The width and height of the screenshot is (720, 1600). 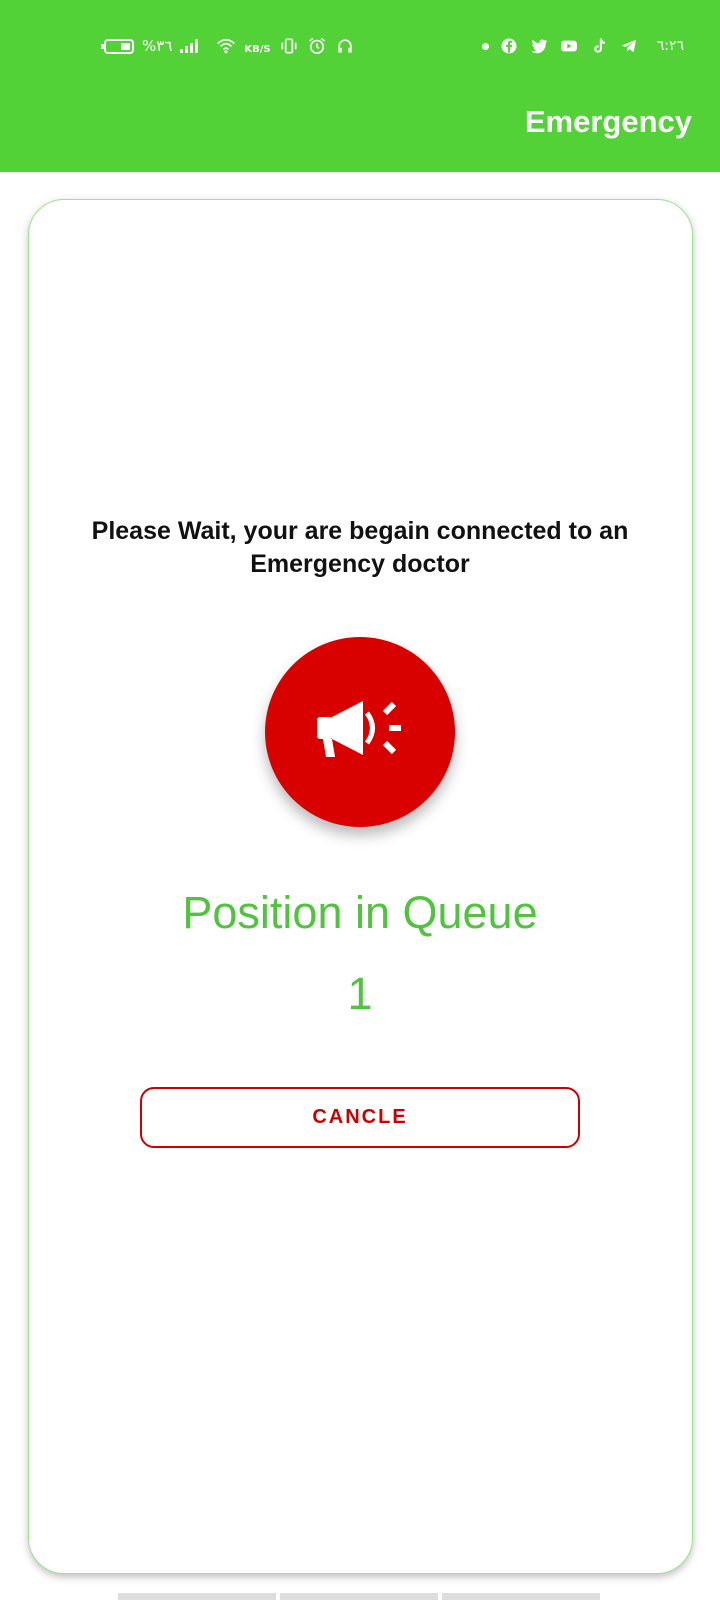 What do you see at coordinates (360, 46) in the screenshot?
I see `status-bar: %٣٦ KB/S ٦:٢٦` at bounding box center [360, 46].